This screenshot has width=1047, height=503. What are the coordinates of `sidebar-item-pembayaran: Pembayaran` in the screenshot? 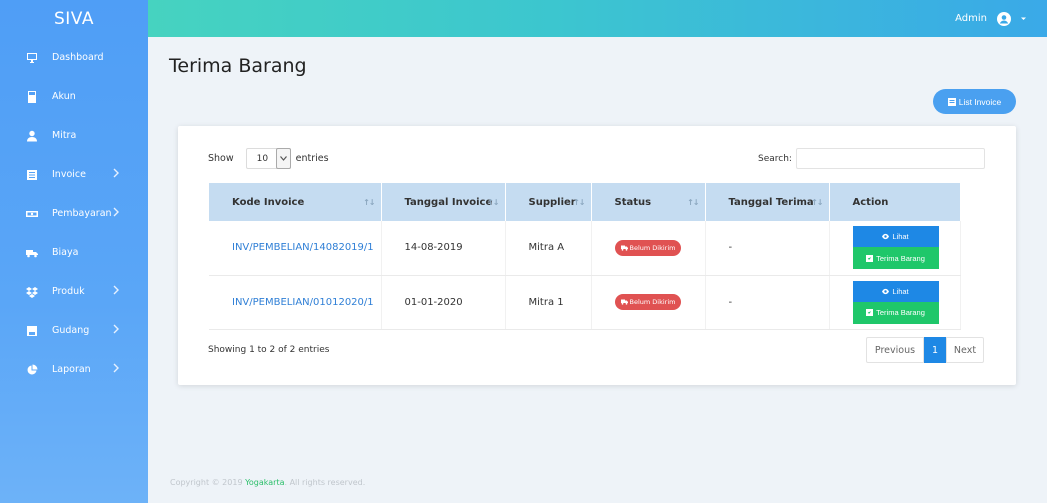 It's located at (74, 213).